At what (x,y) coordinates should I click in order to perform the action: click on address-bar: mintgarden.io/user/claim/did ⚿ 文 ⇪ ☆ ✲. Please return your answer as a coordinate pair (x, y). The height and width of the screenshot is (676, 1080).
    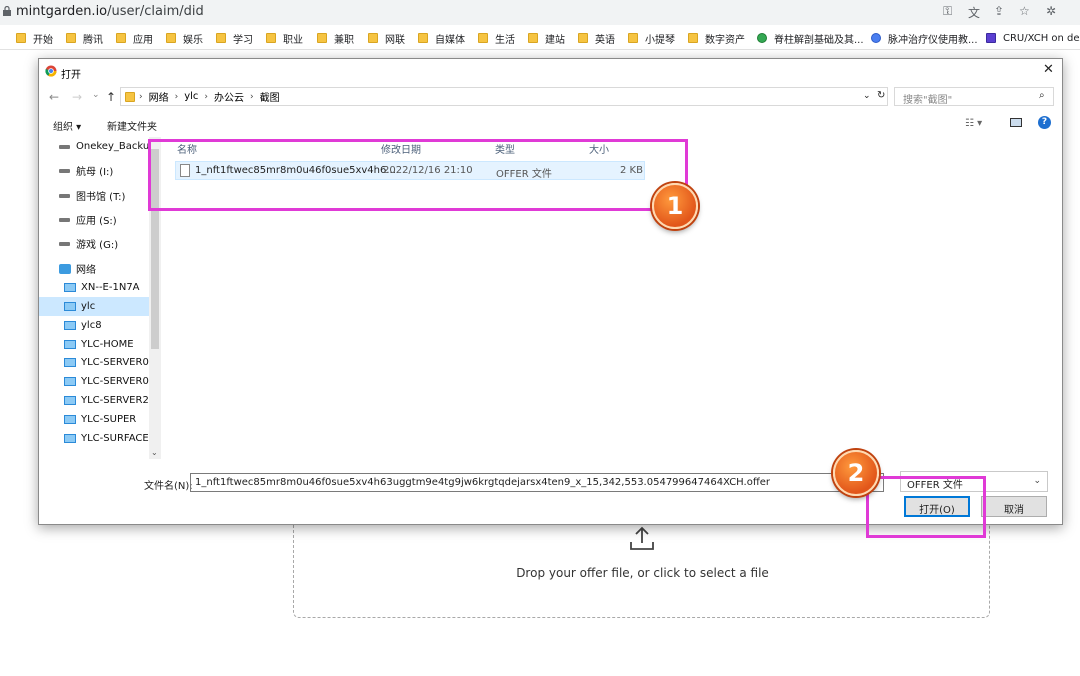
    Looking at the image, I should click on (540, 12).